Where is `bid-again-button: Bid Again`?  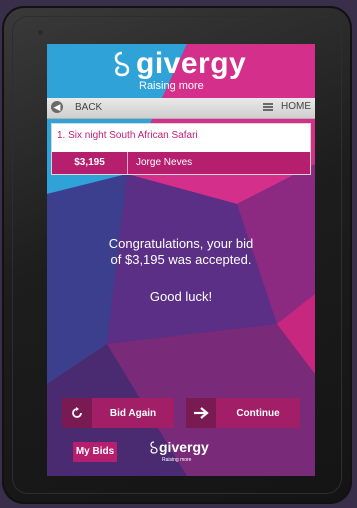
bid-again-button: Bid Again is located at coordinates (118, 413).